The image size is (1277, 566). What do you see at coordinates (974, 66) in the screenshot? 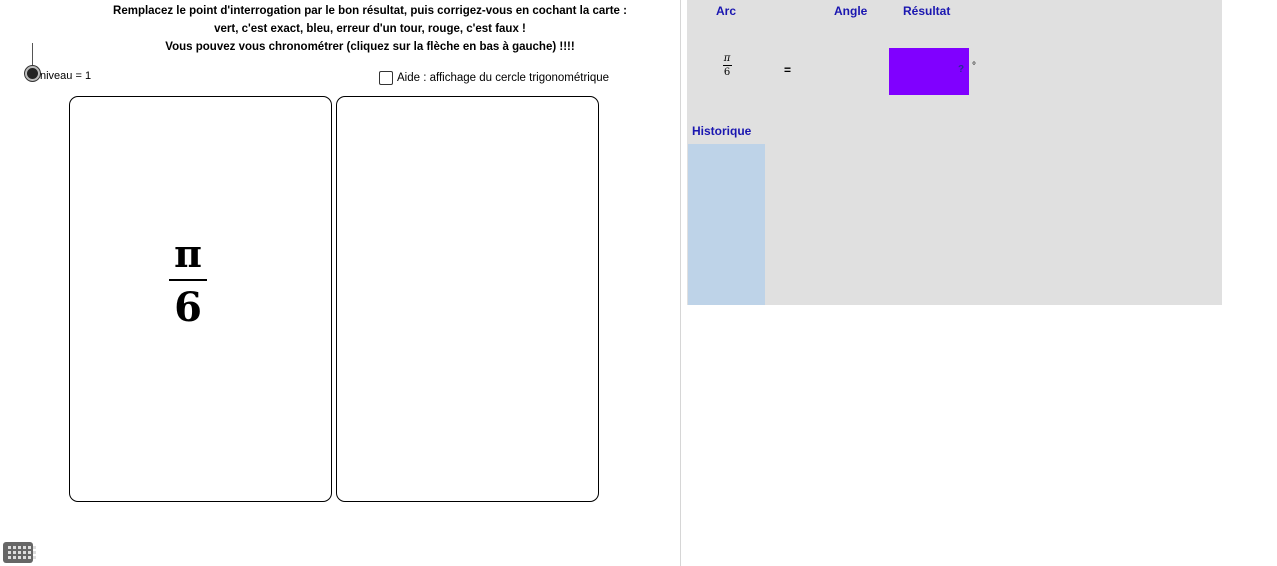
I see `degree-symbol: °` at bounding box center [974, 66].